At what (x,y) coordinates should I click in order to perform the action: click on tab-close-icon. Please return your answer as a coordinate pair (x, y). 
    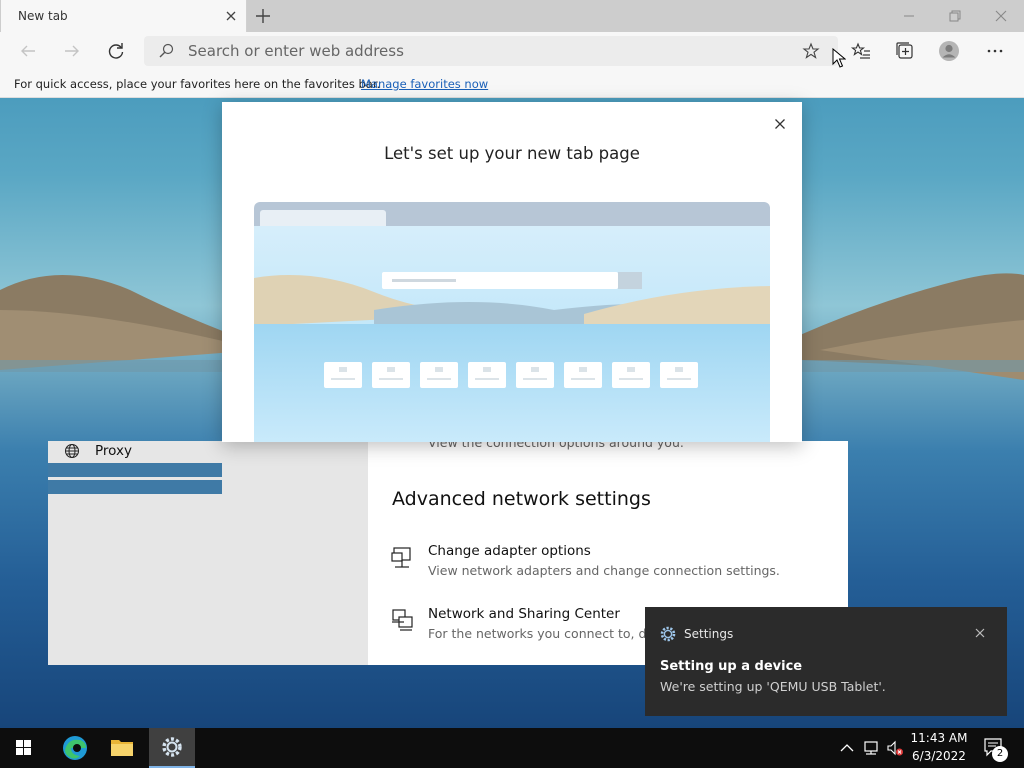
    Looking at the image, I should click on (231, 16).